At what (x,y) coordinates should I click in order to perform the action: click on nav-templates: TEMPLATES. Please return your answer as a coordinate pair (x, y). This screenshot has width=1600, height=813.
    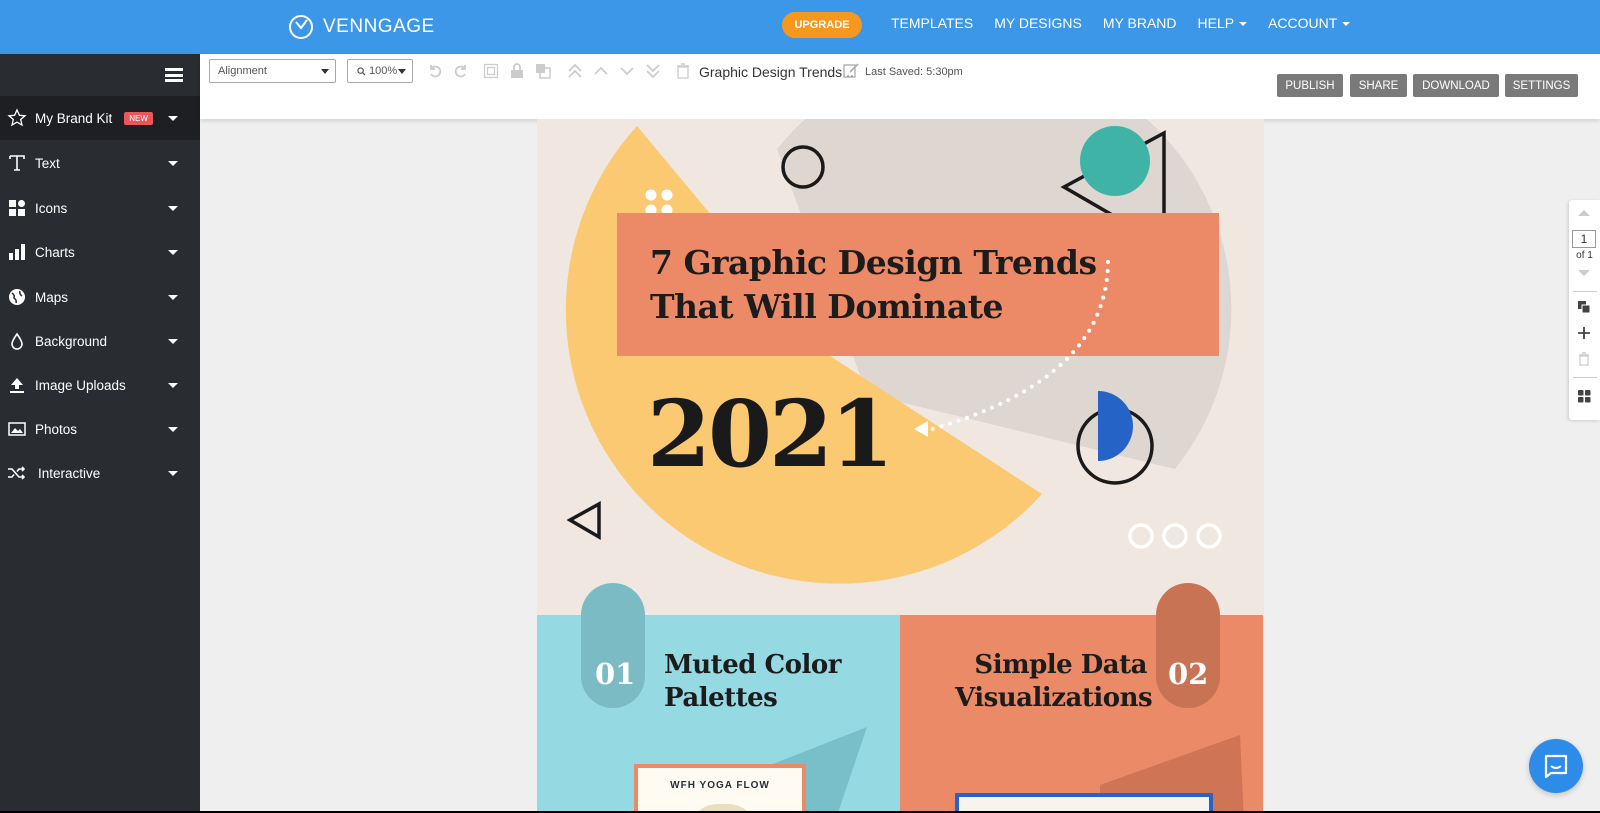
    Looking at the image, I should click on (932, 23).